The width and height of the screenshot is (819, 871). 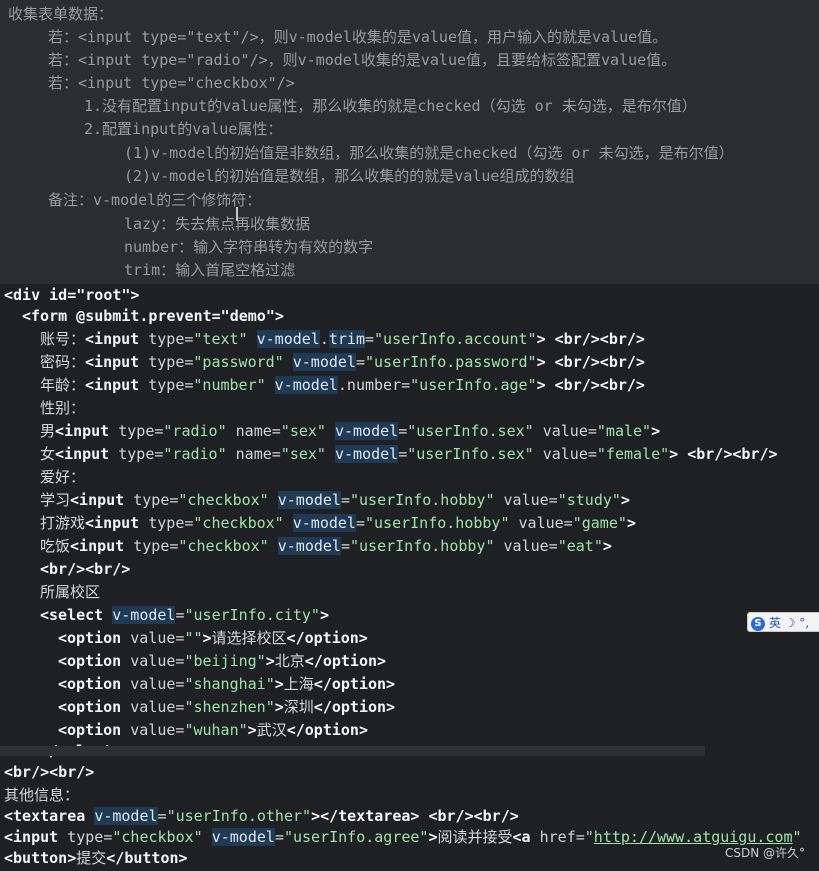 What do you see at coordinates (758, 623) in the screenshot?
I see `sogou-icon: S` at bounding box center [758, 623].